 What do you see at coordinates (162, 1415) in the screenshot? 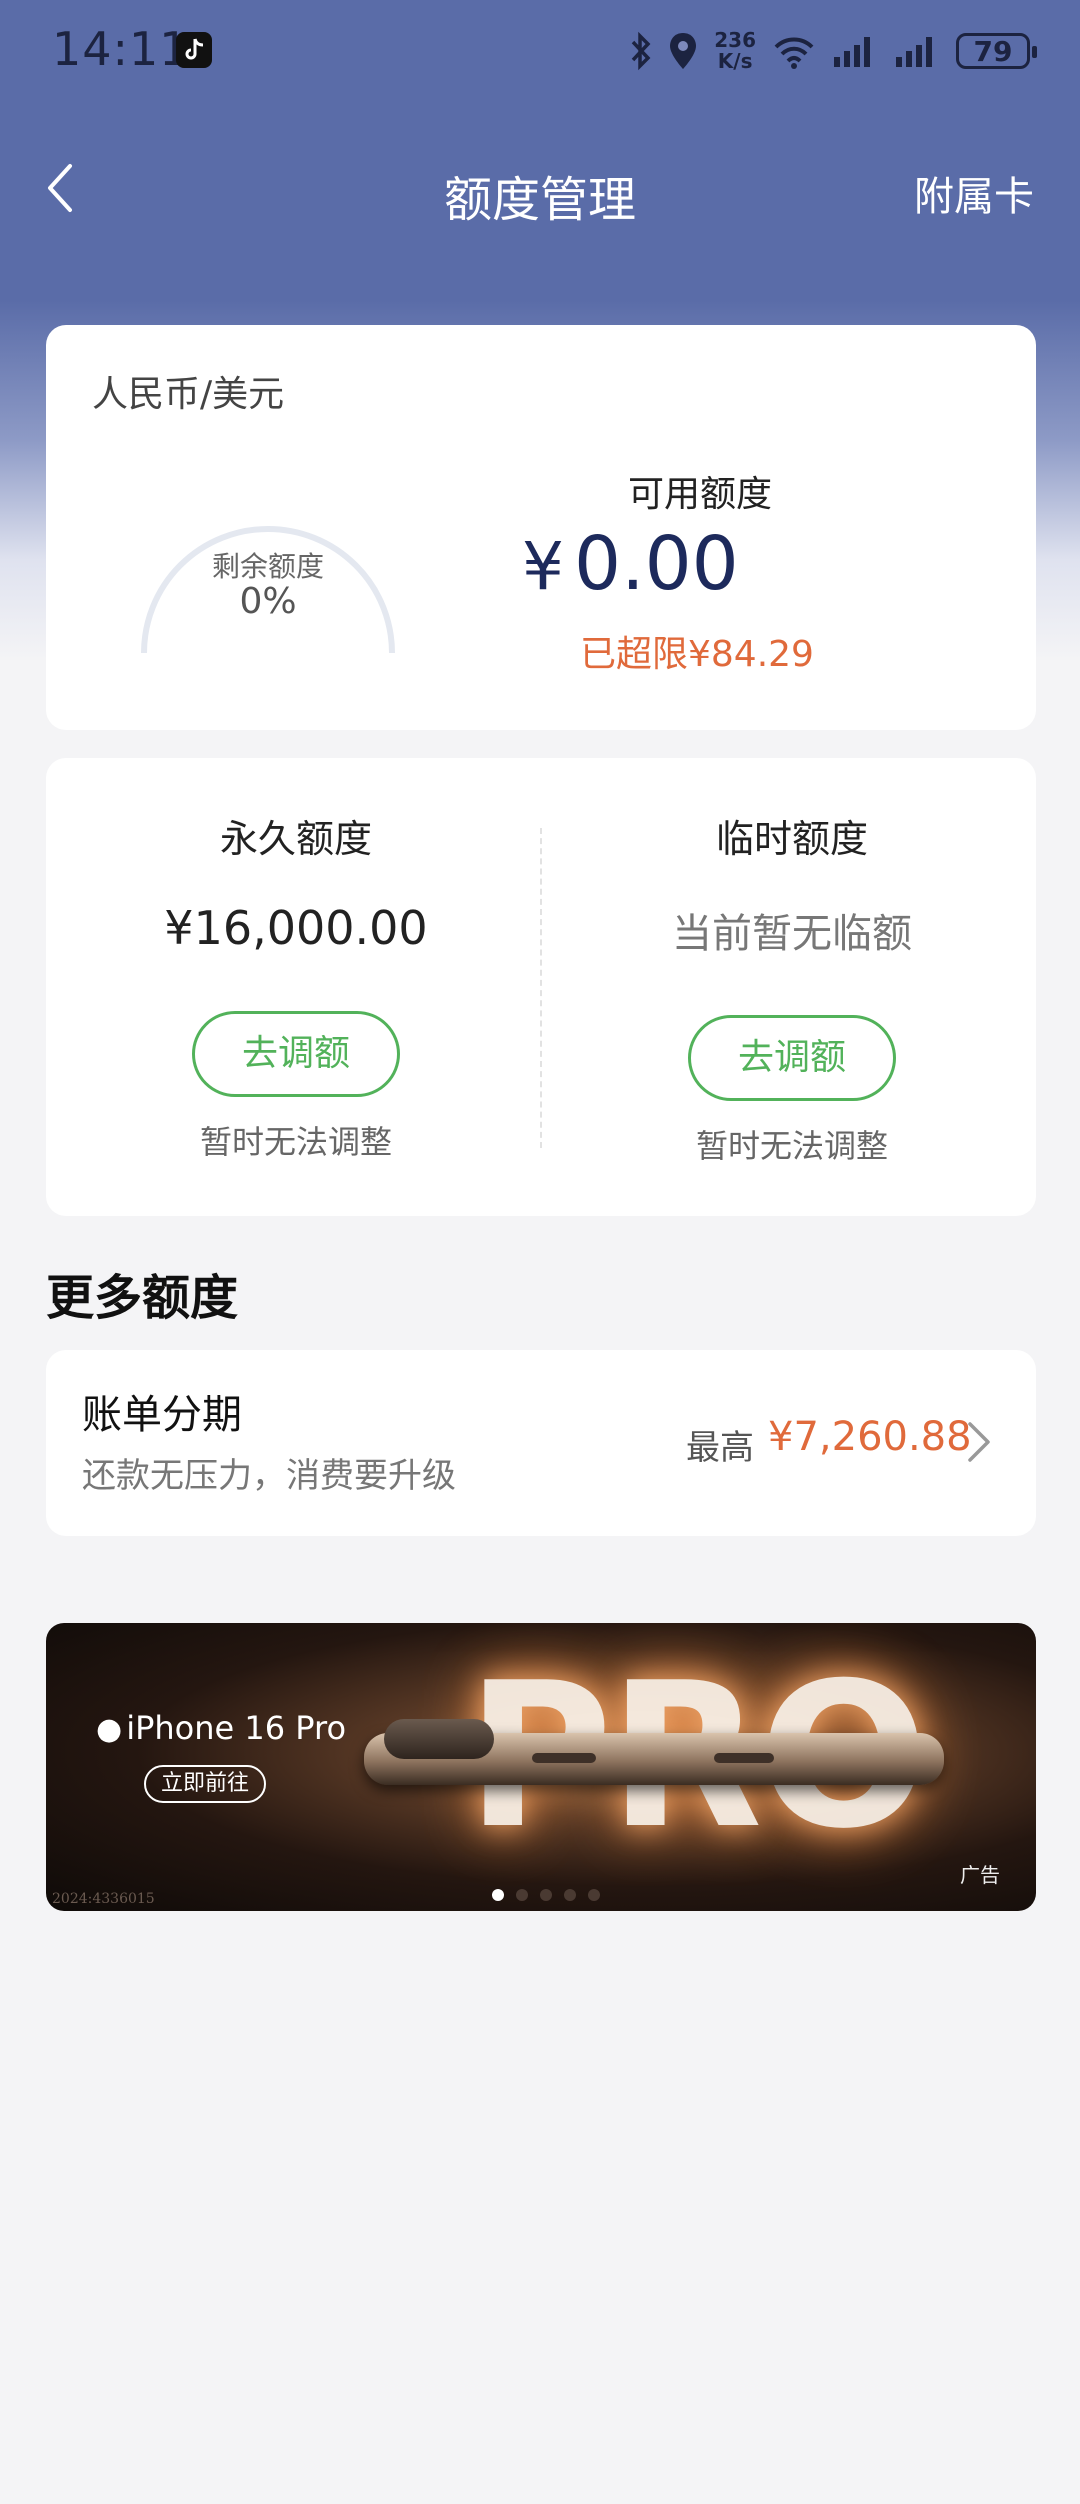
I see `installment-title: 账单分期` at bounding box center [162, 1415].